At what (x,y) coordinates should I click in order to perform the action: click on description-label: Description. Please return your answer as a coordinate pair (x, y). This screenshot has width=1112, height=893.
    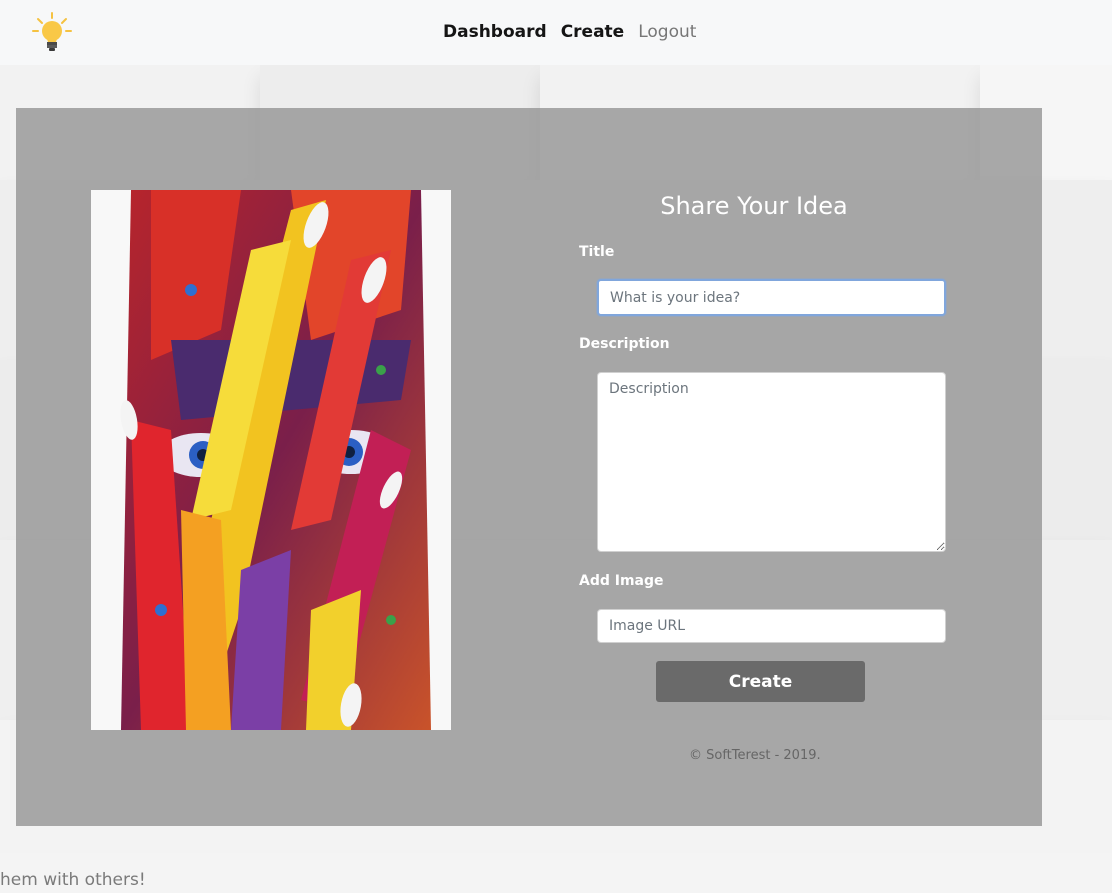
    Looking at the image, I should click on (624, 344).